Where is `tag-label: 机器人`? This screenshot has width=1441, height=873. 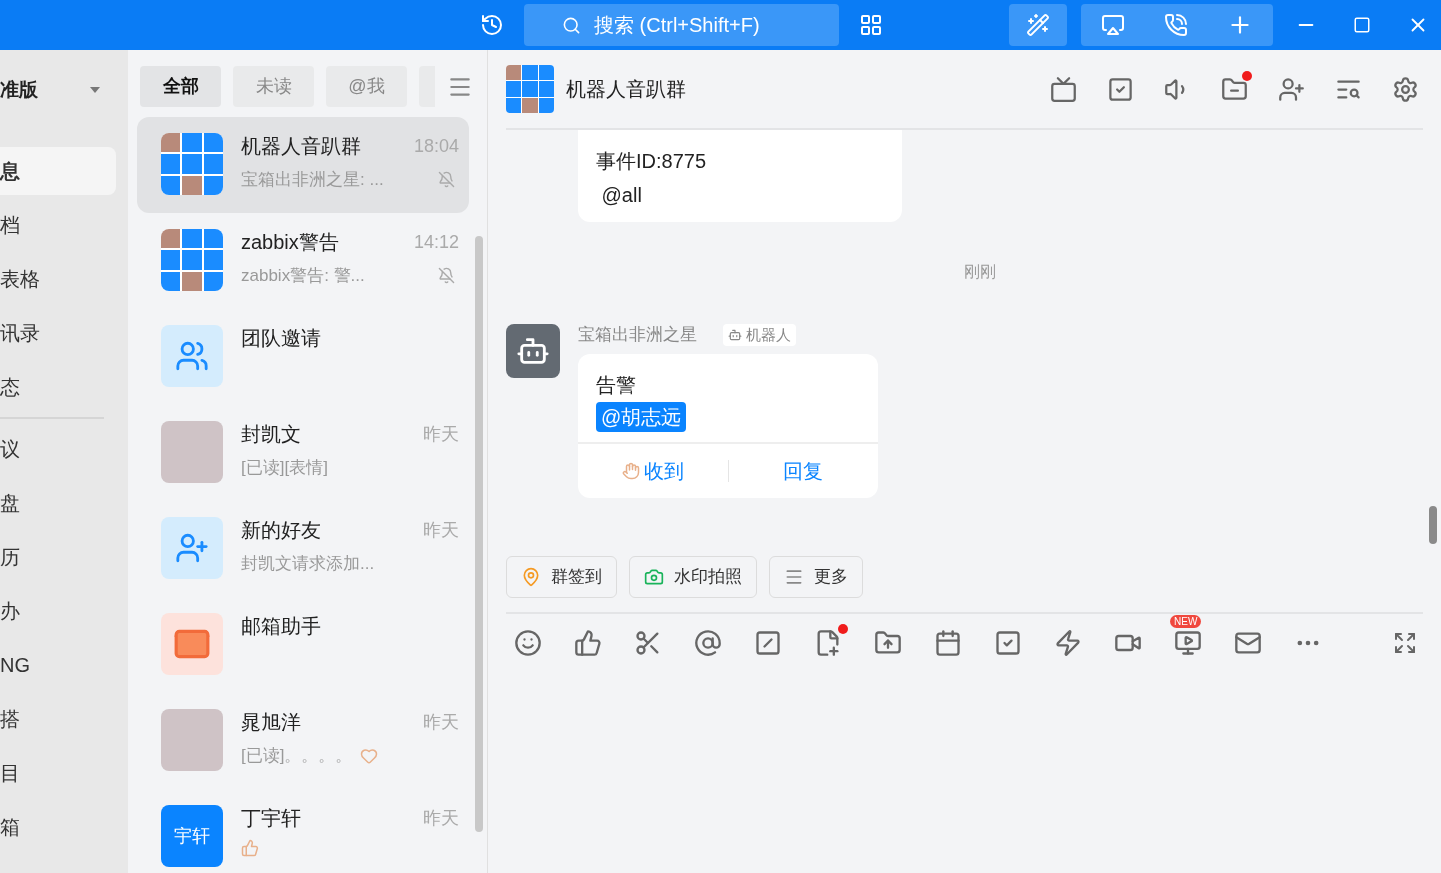
tag-label: 机器人 is located at coordinates (768, 334).